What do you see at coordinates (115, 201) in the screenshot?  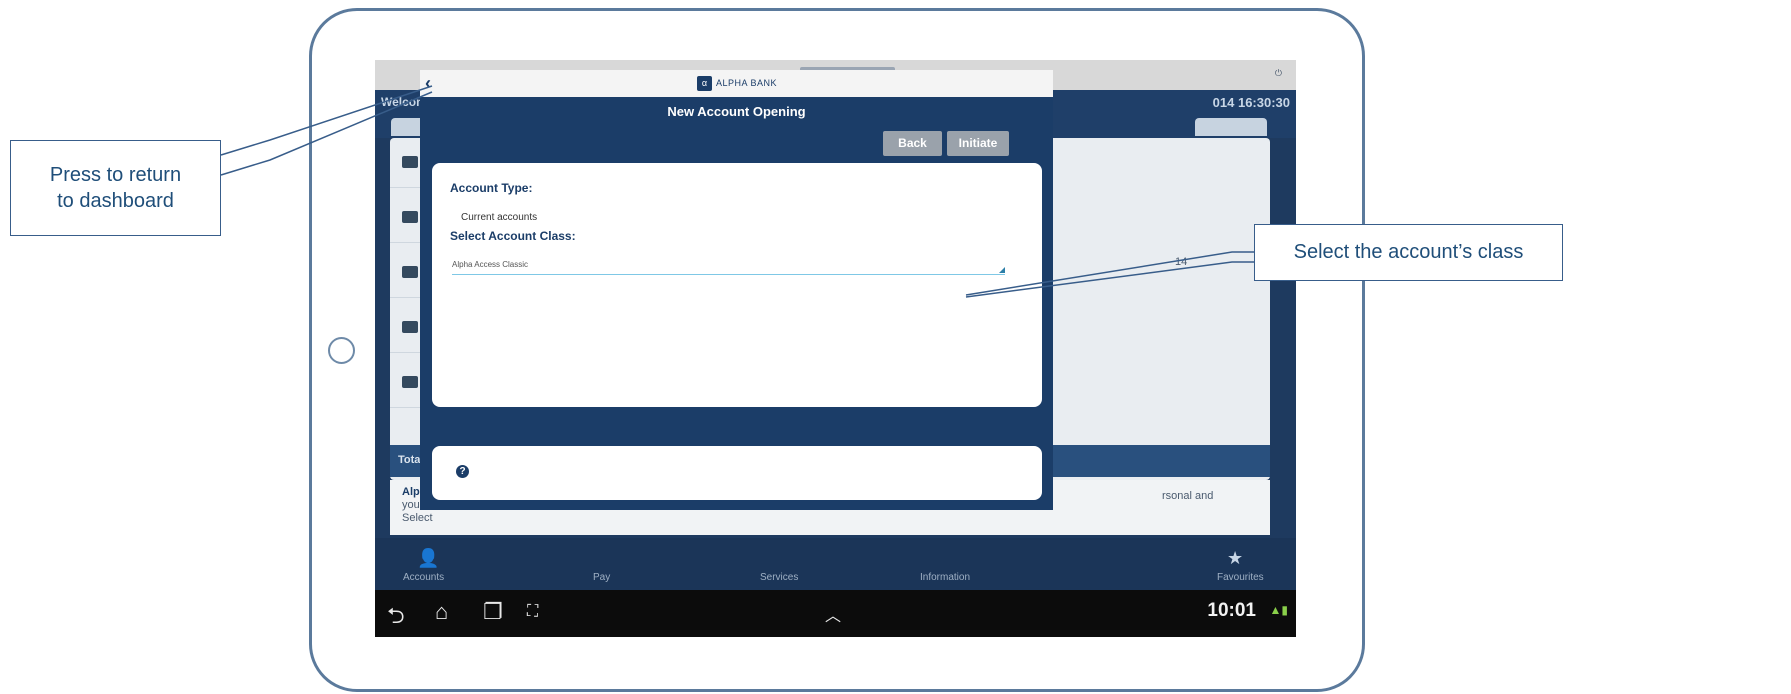 I see `callout-text-line: to dashboard` at bounding box center [115, 201].